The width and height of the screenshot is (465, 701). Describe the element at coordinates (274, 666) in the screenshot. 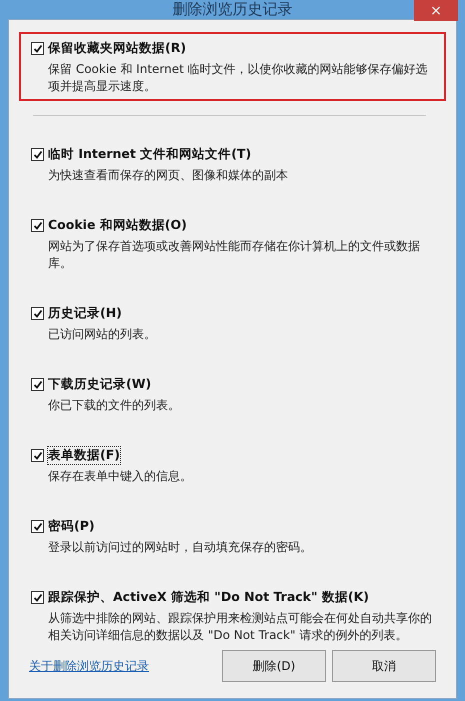

I see `delete-button: 删除(D)` at that location.